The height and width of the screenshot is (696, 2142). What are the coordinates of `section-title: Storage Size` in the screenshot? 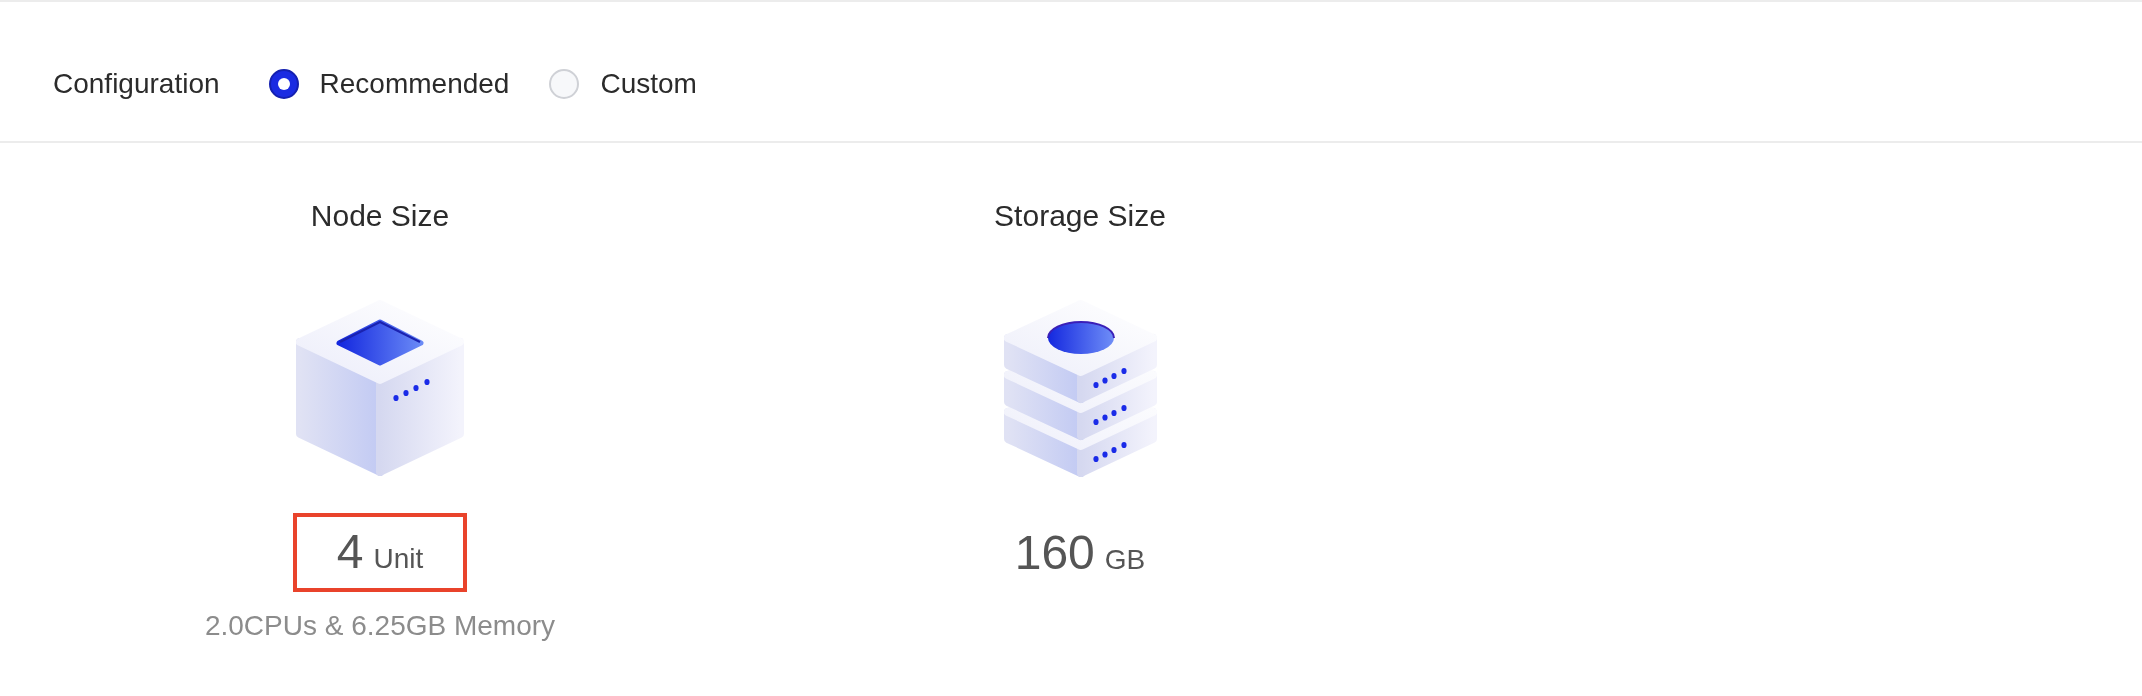 It's located at (1080, 216).